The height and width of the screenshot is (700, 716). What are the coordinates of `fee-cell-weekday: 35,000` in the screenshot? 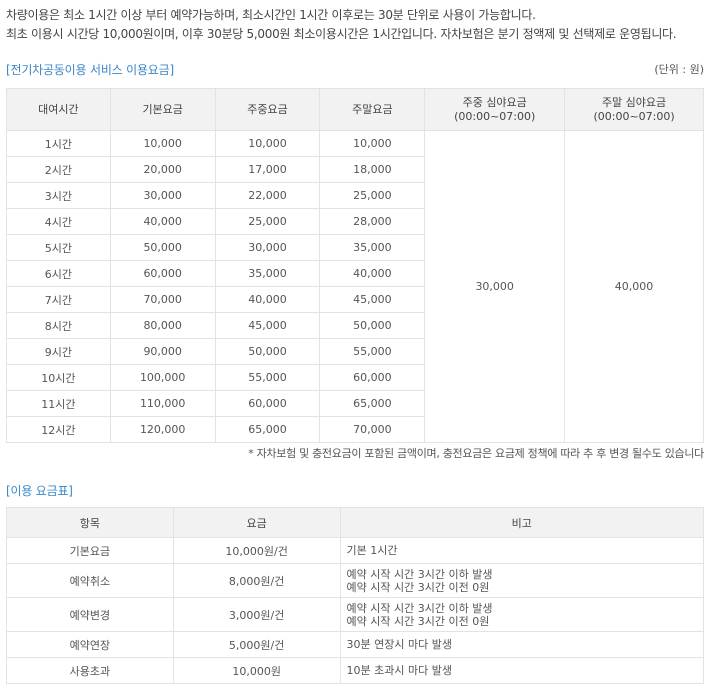 It's located at (267, 273).